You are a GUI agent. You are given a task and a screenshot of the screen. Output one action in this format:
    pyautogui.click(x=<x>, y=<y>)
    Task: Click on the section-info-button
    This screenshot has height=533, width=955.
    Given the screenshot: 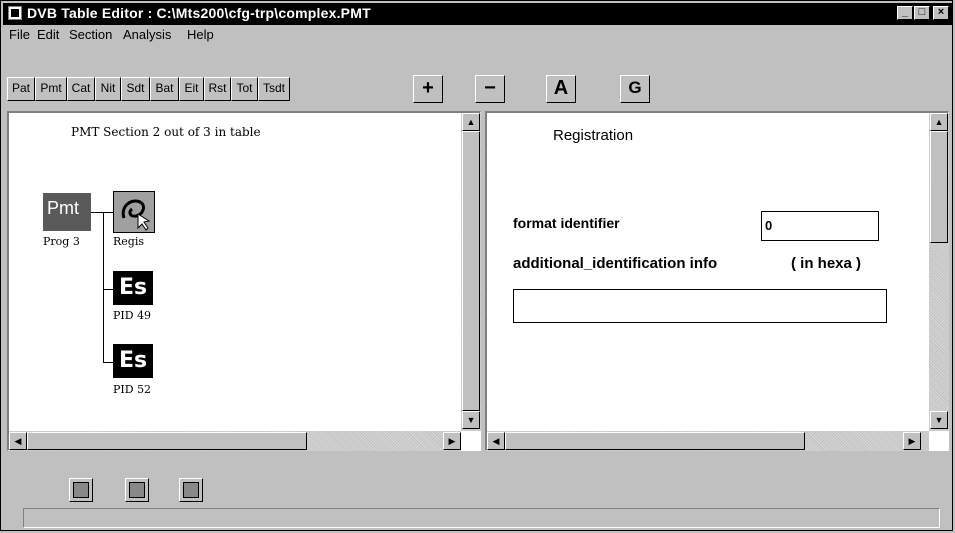 What is the action you would take?
    pyautogui.click(x=137, y=490)
    